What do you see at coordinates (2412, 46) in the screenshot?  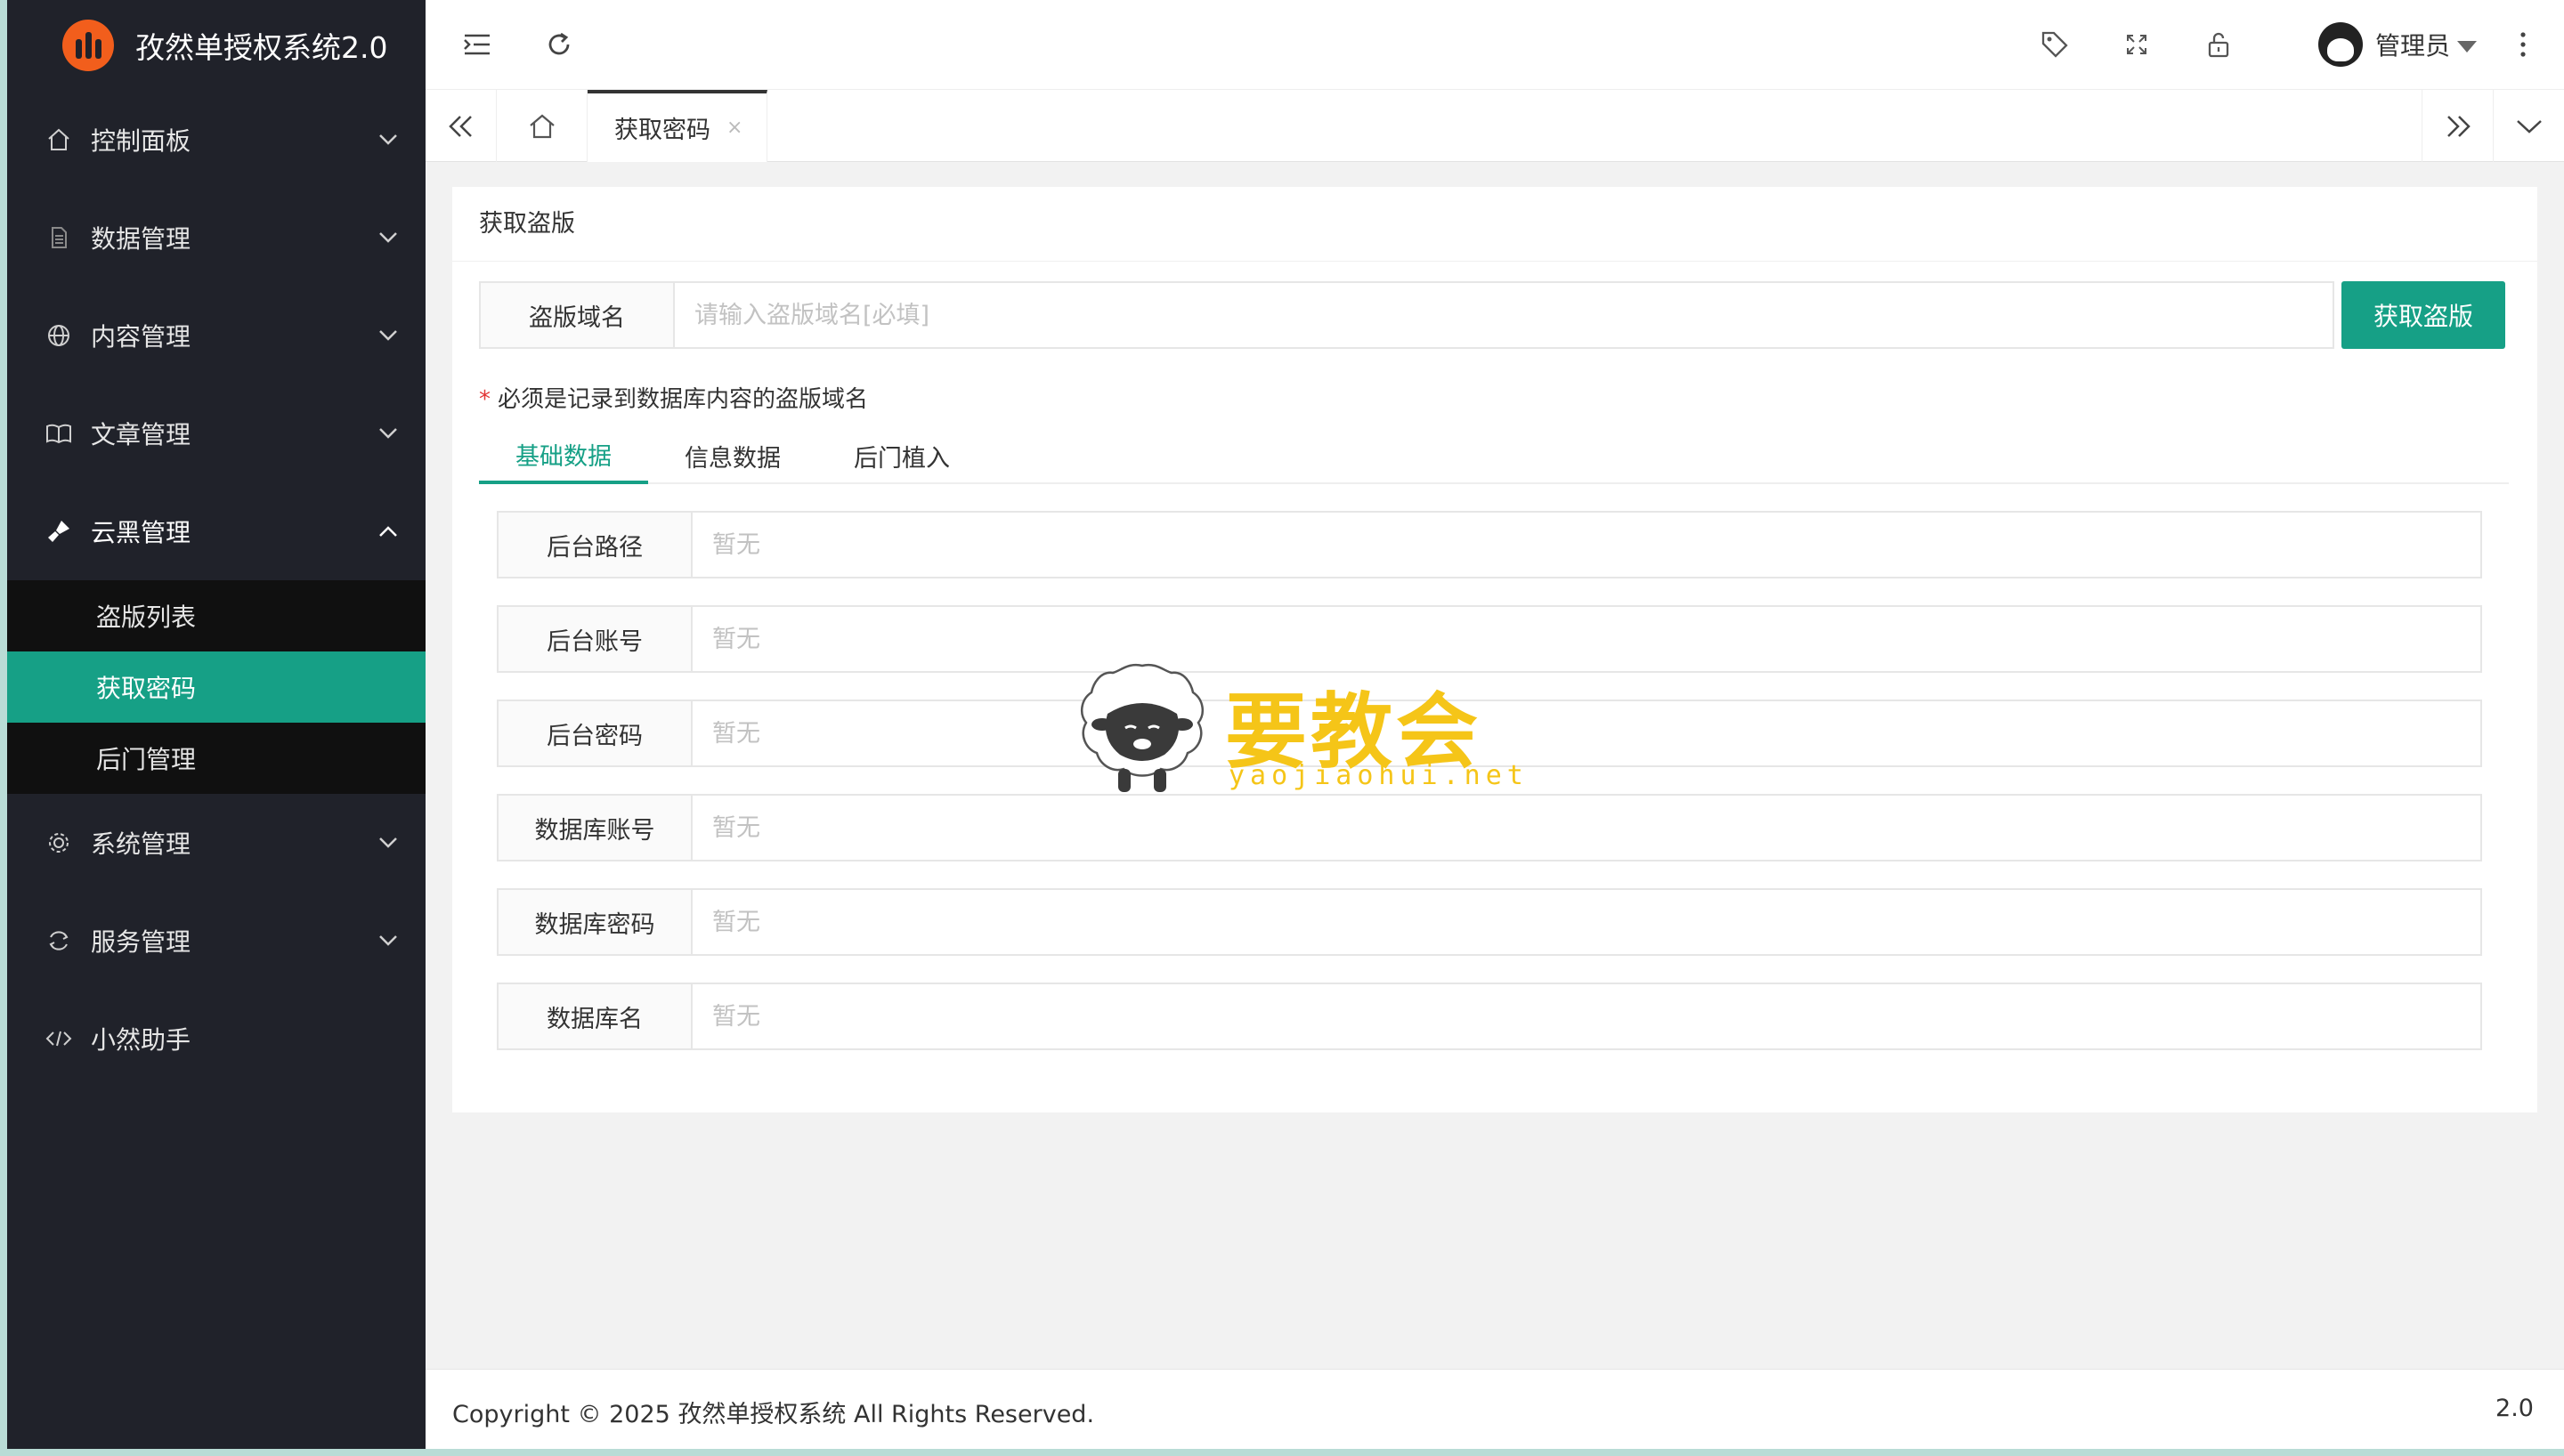 I see `user-name: 管理员` at bounding box center [2412, 46].